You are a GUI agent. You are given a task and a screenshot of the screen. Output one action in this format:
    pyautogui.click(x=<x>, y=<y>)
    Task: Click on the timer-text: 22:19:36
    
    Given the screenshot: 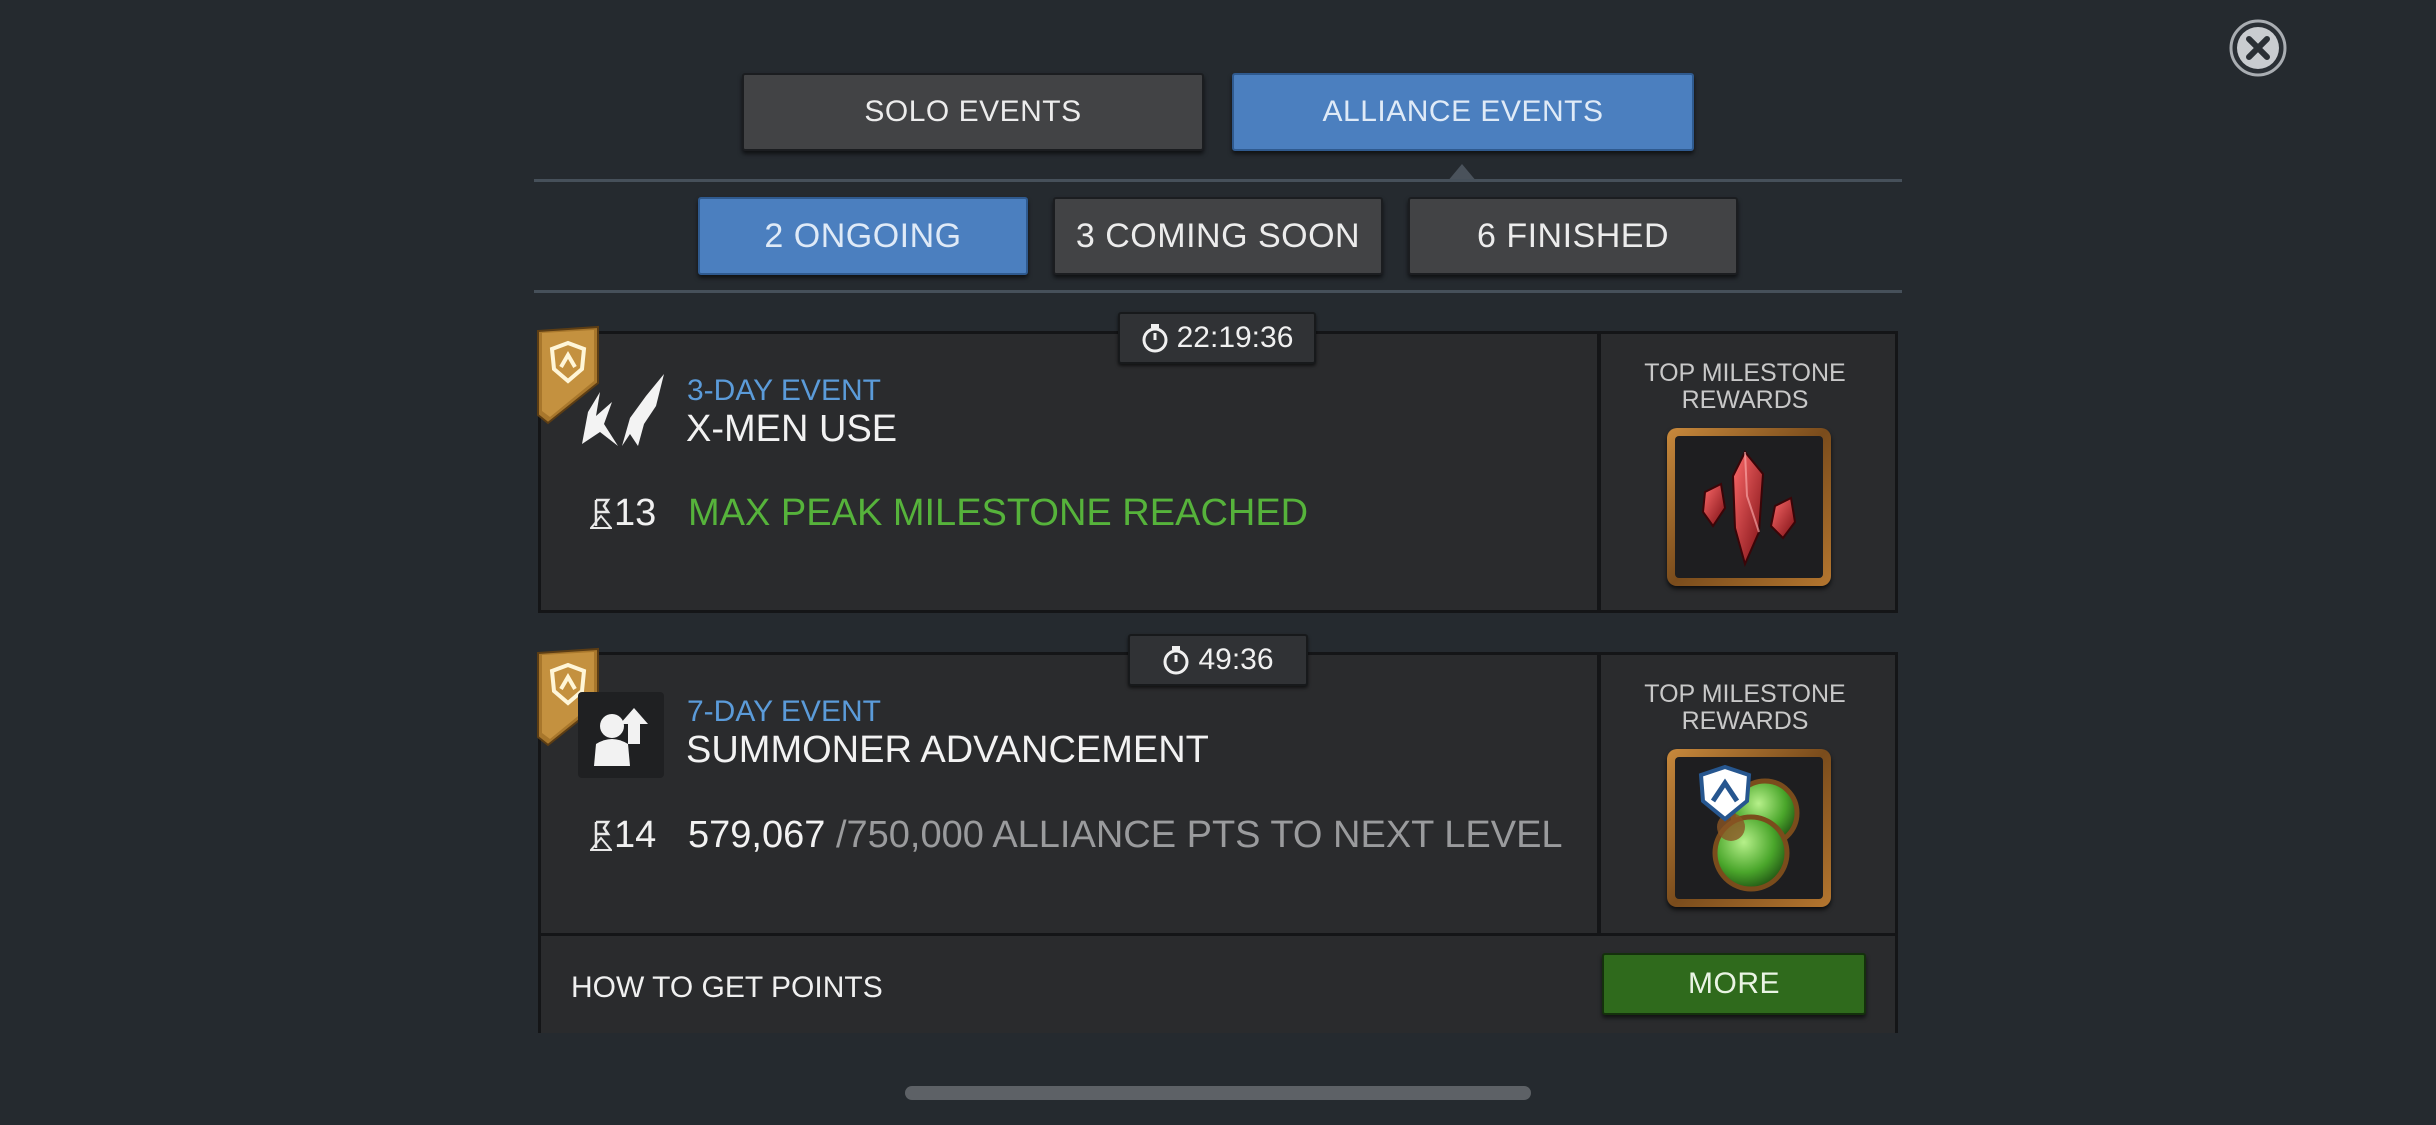 What is the action you would take?
    pyautogui.click(x=1235, y=337)
    